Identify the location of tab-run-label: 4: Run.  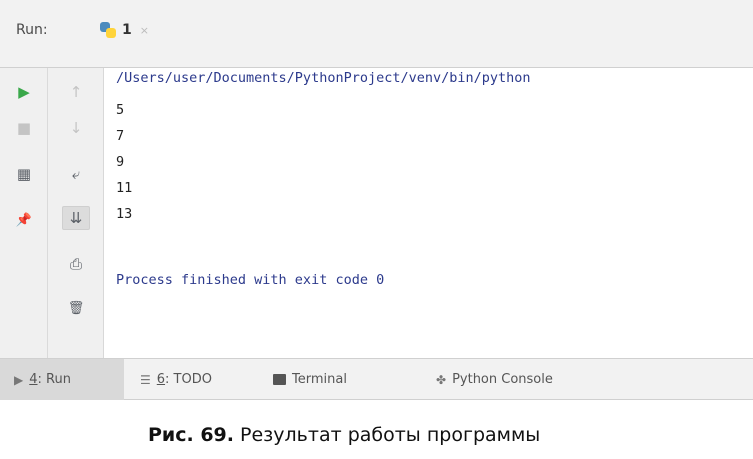
(50, 379).